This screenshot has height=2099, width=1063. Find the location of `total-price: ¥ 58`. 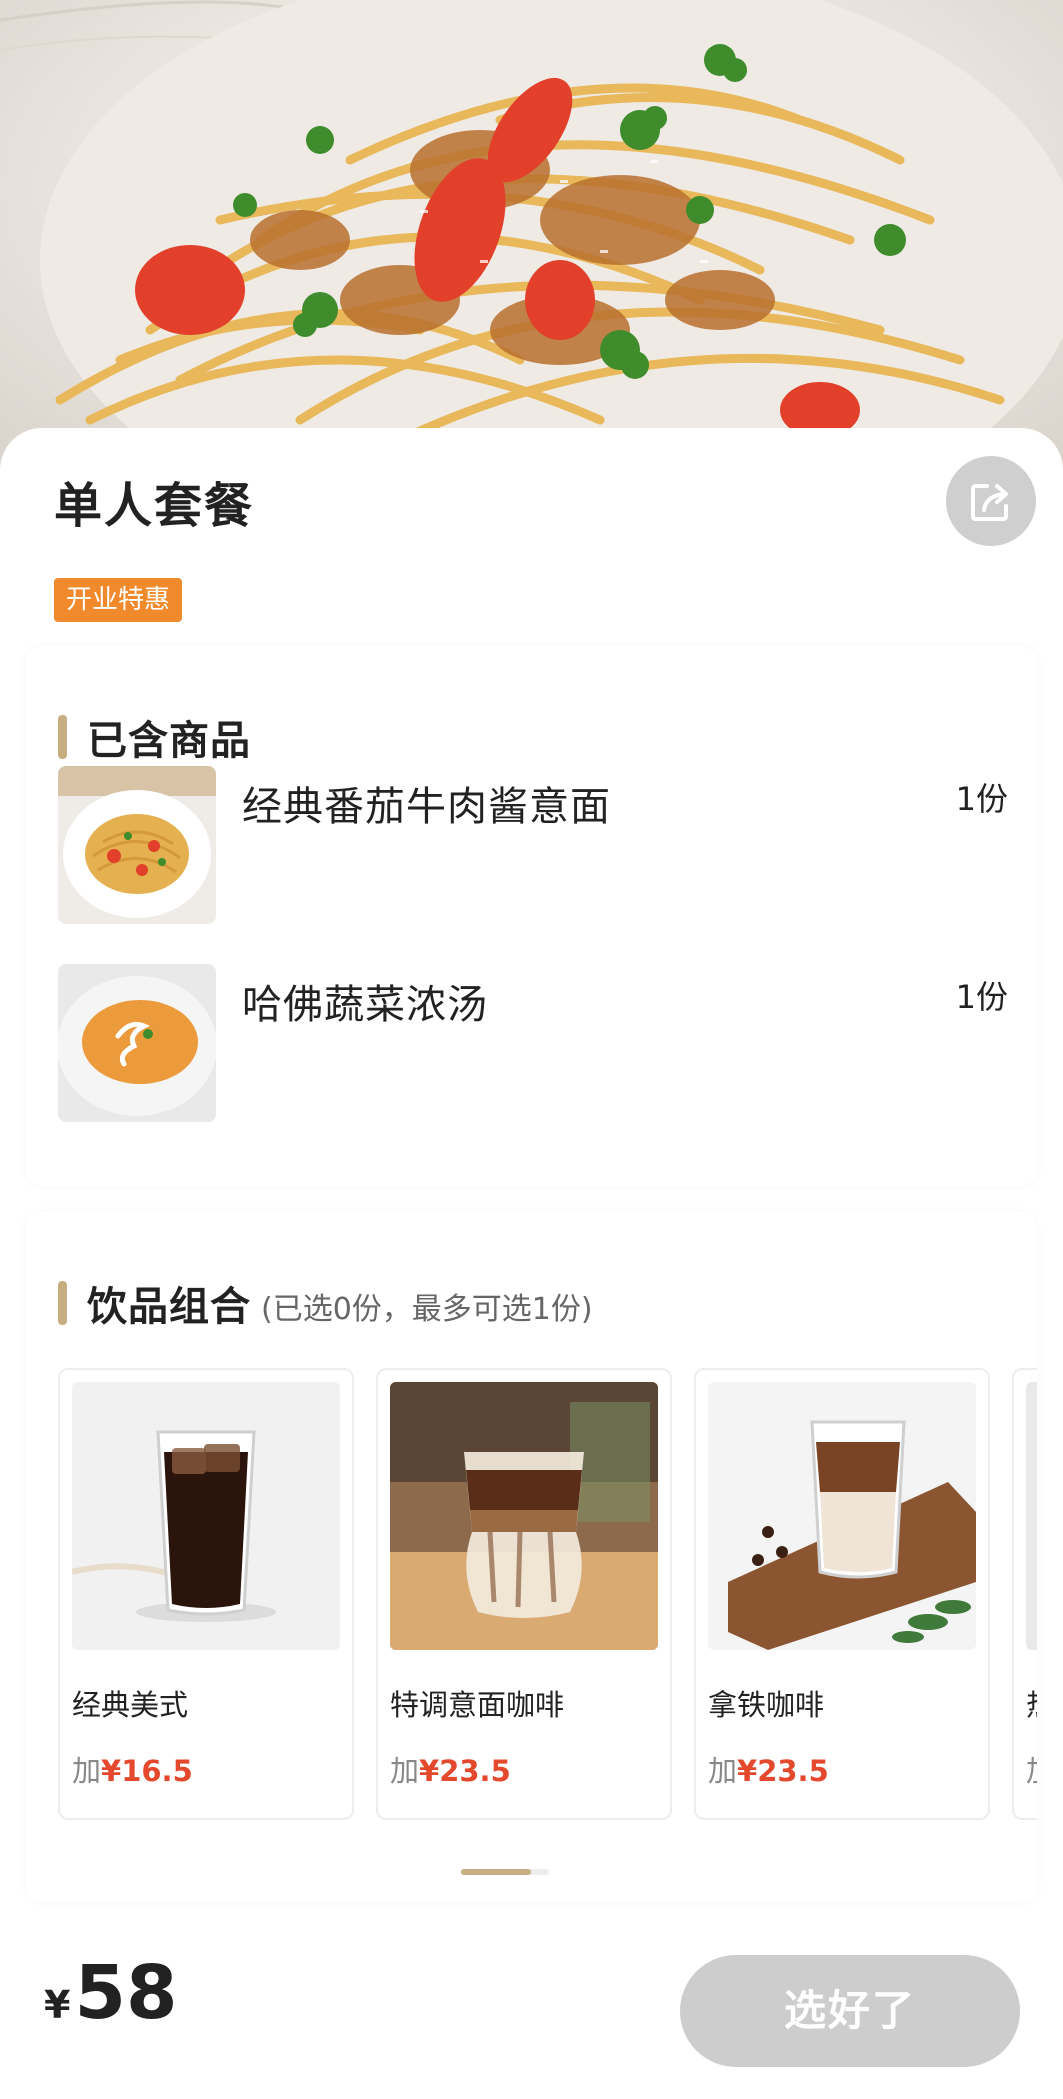

total-price: ¥ 58 is located at coordinates (110, 1993).